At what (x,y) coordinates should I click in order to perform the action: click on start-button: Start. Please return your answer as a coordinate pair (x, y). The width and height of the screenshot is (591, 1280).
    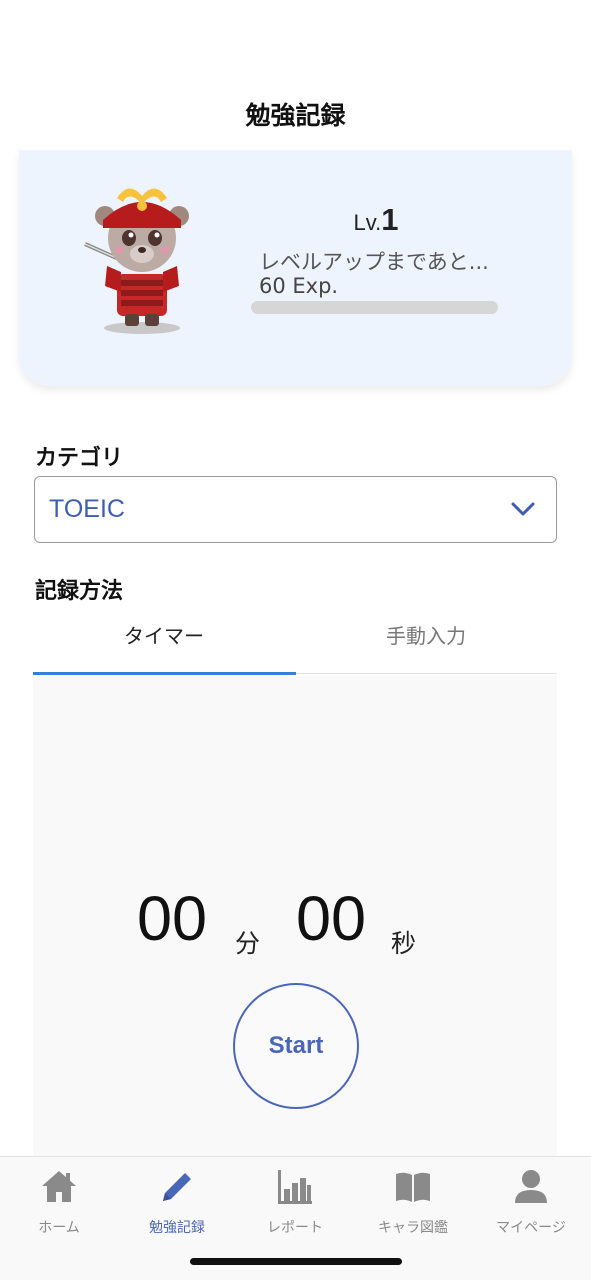
    Looking at the image, I should click on (296, 1046).